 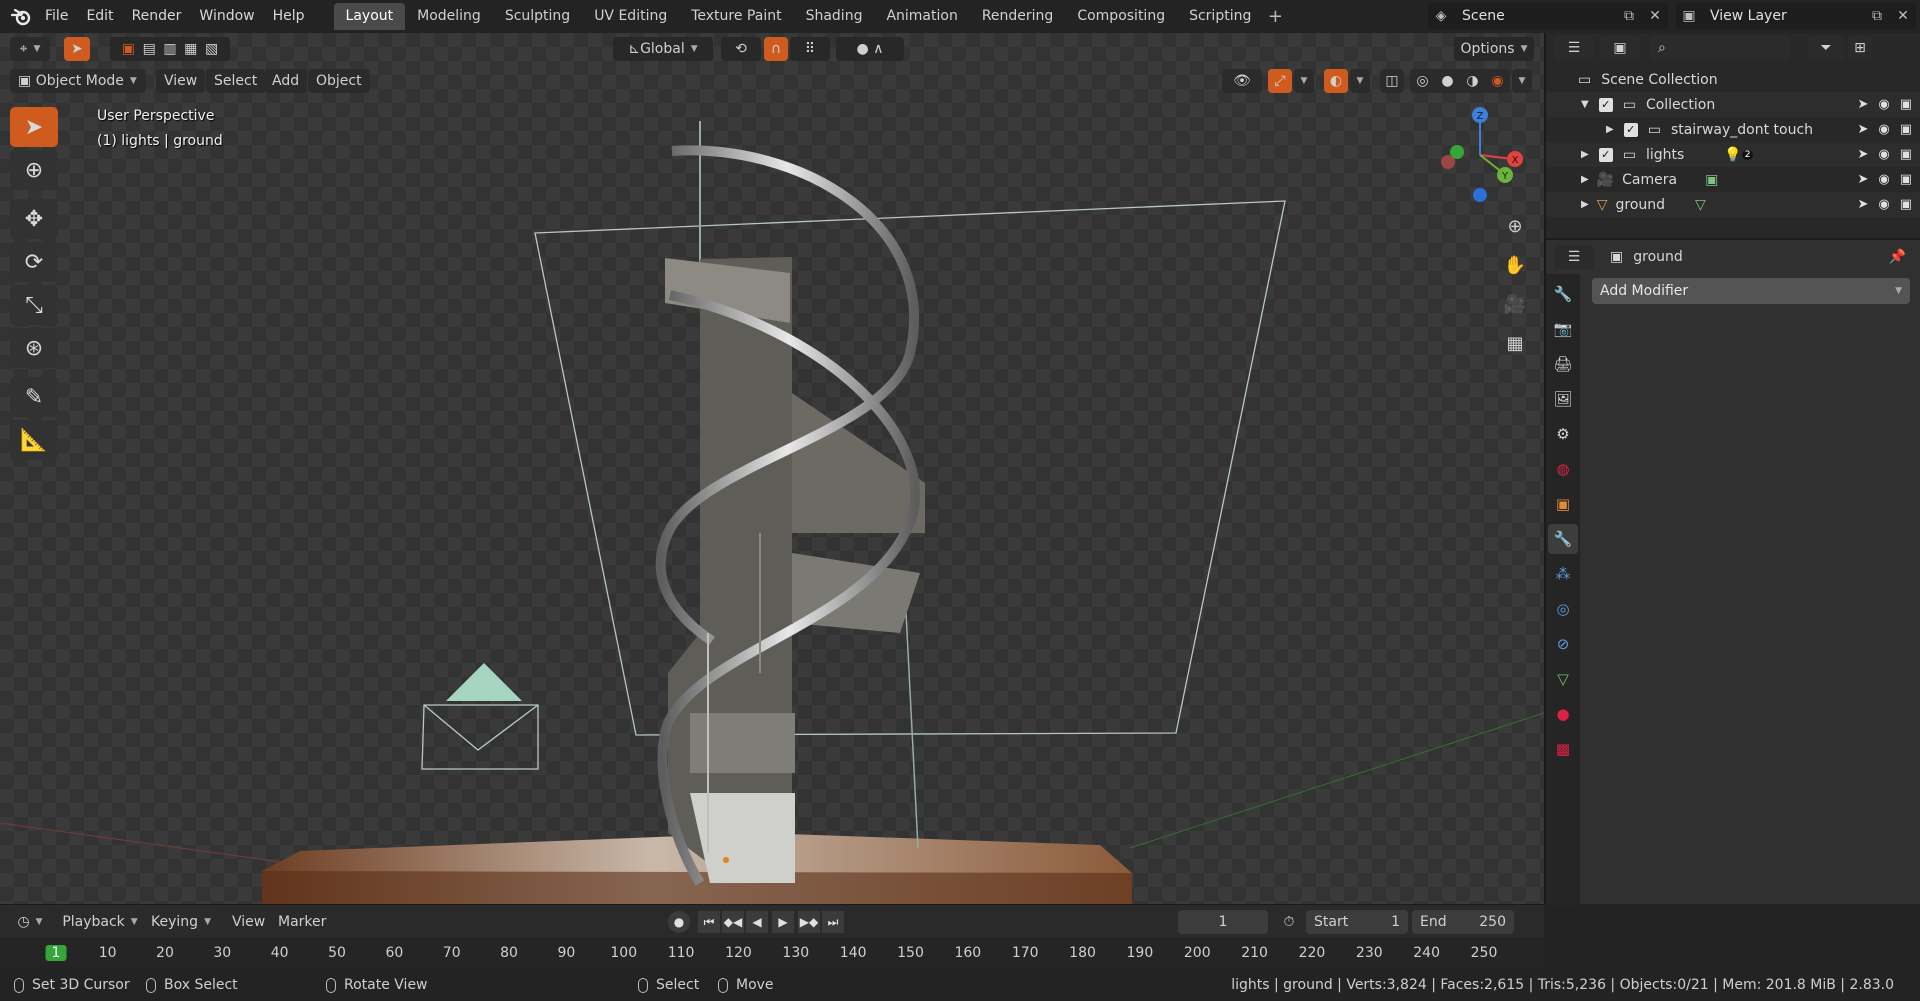 I want to click on timeline-view-menu: View, so click(x=248, y=922).